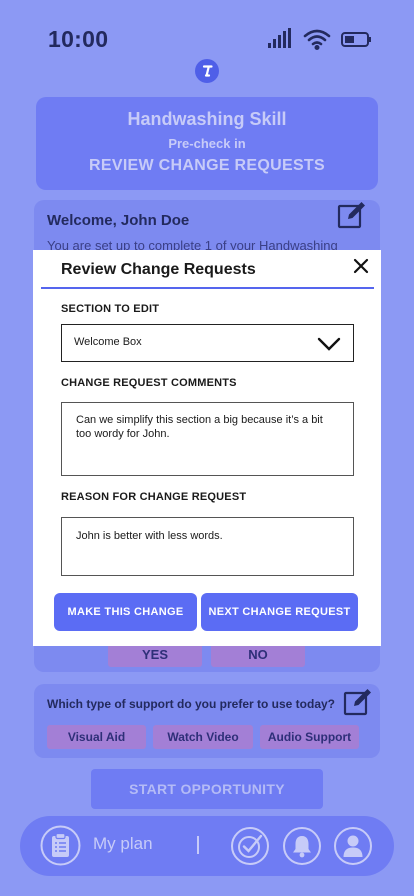 The image size is (414, 896). I want to click on section-to-edit-label: SECTION TO EDIT, so click(110, 309).